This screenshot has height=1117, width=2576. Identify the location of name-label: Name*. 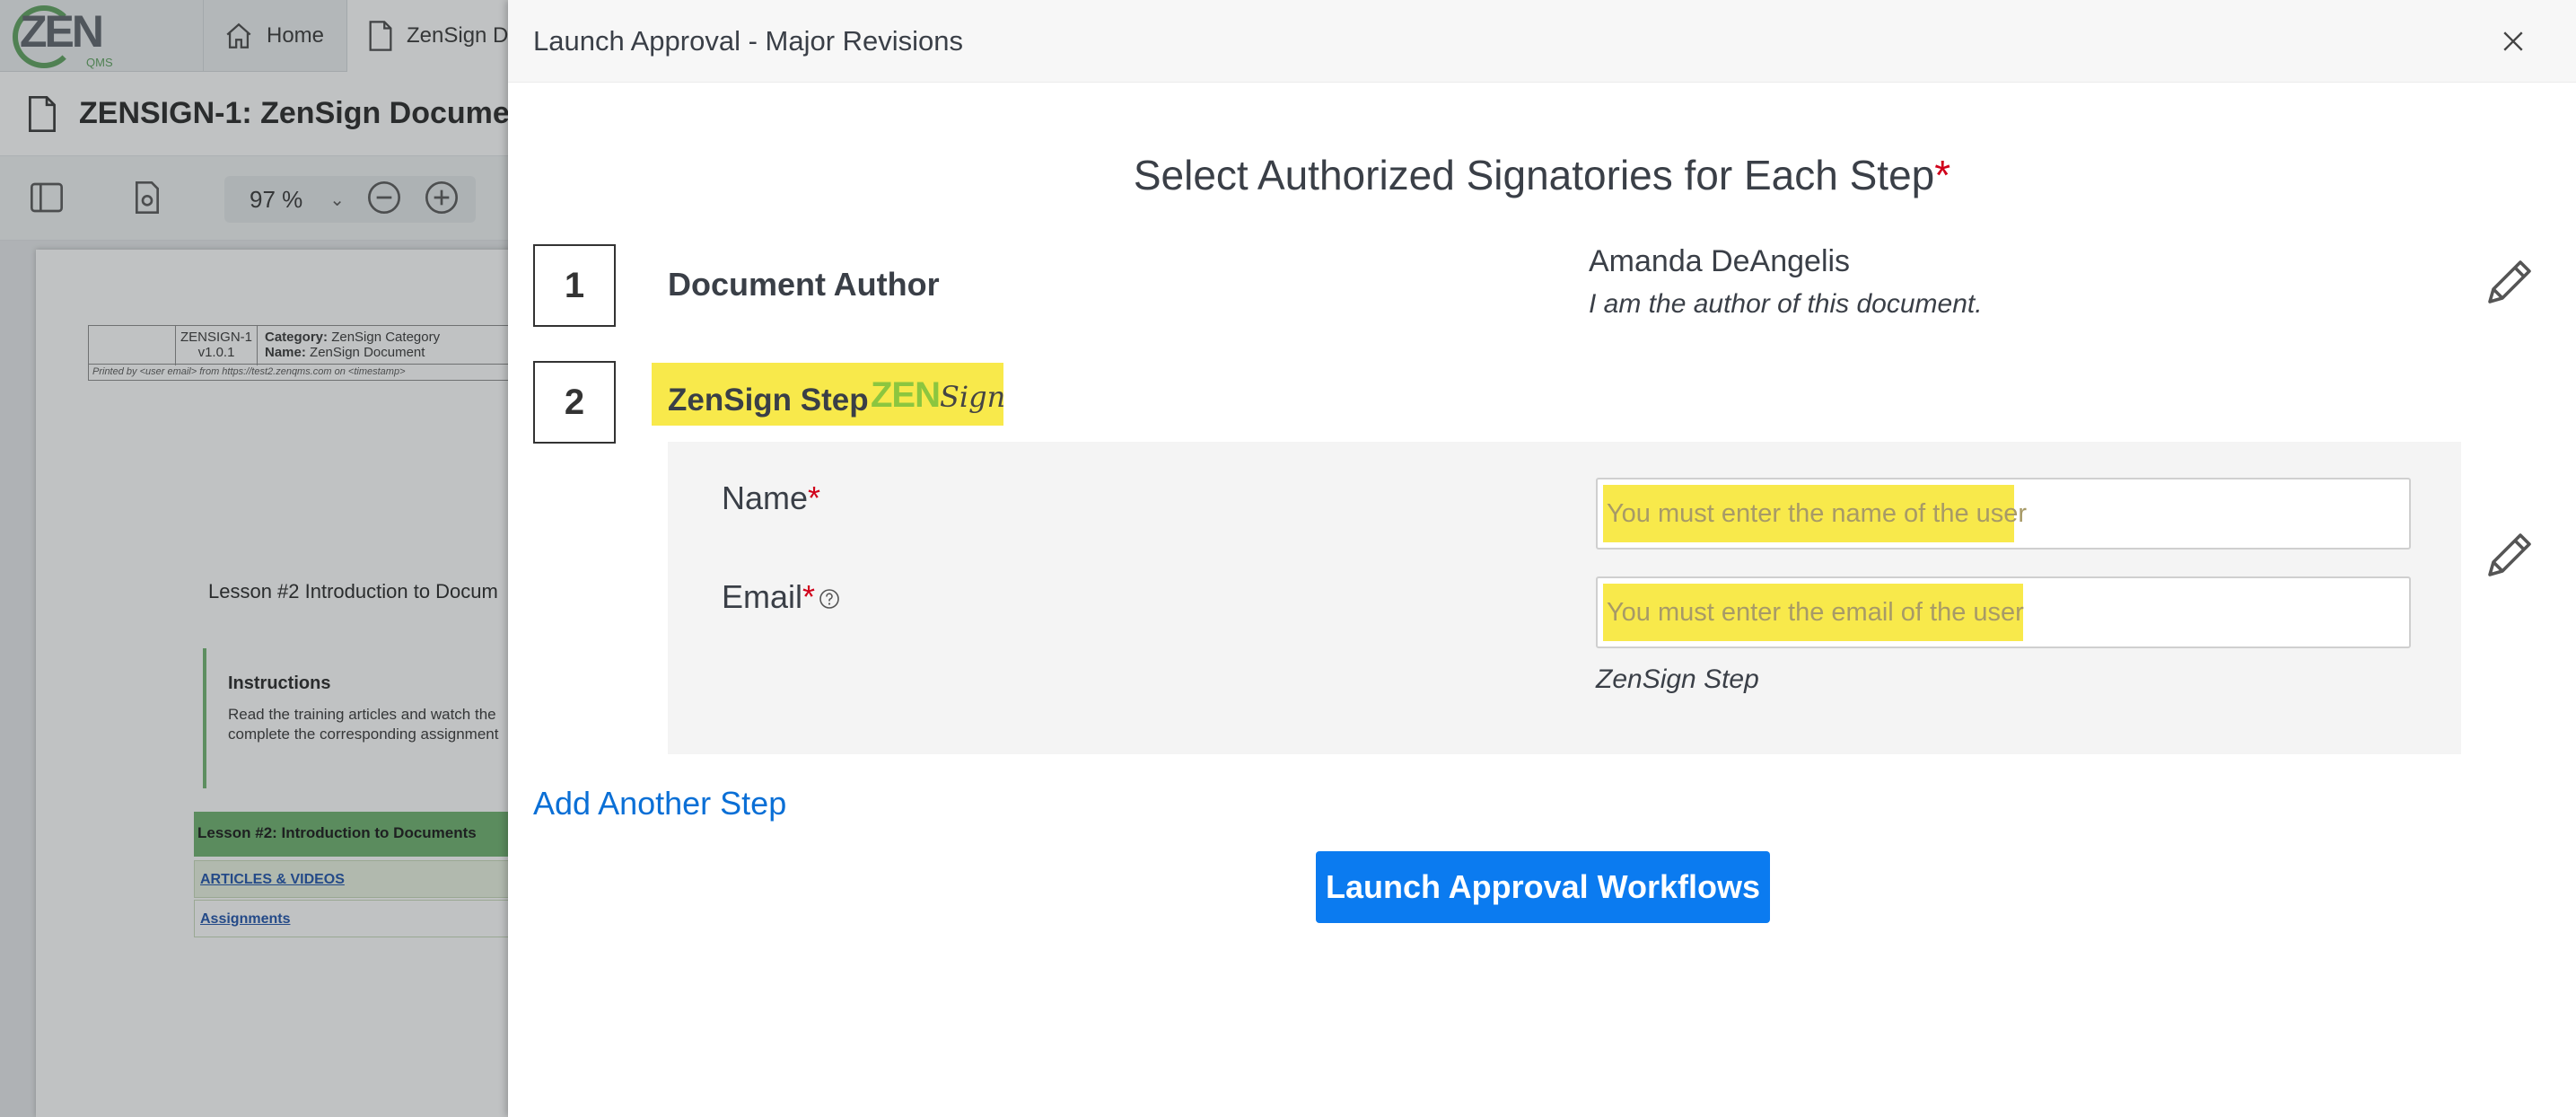
(771, 498).